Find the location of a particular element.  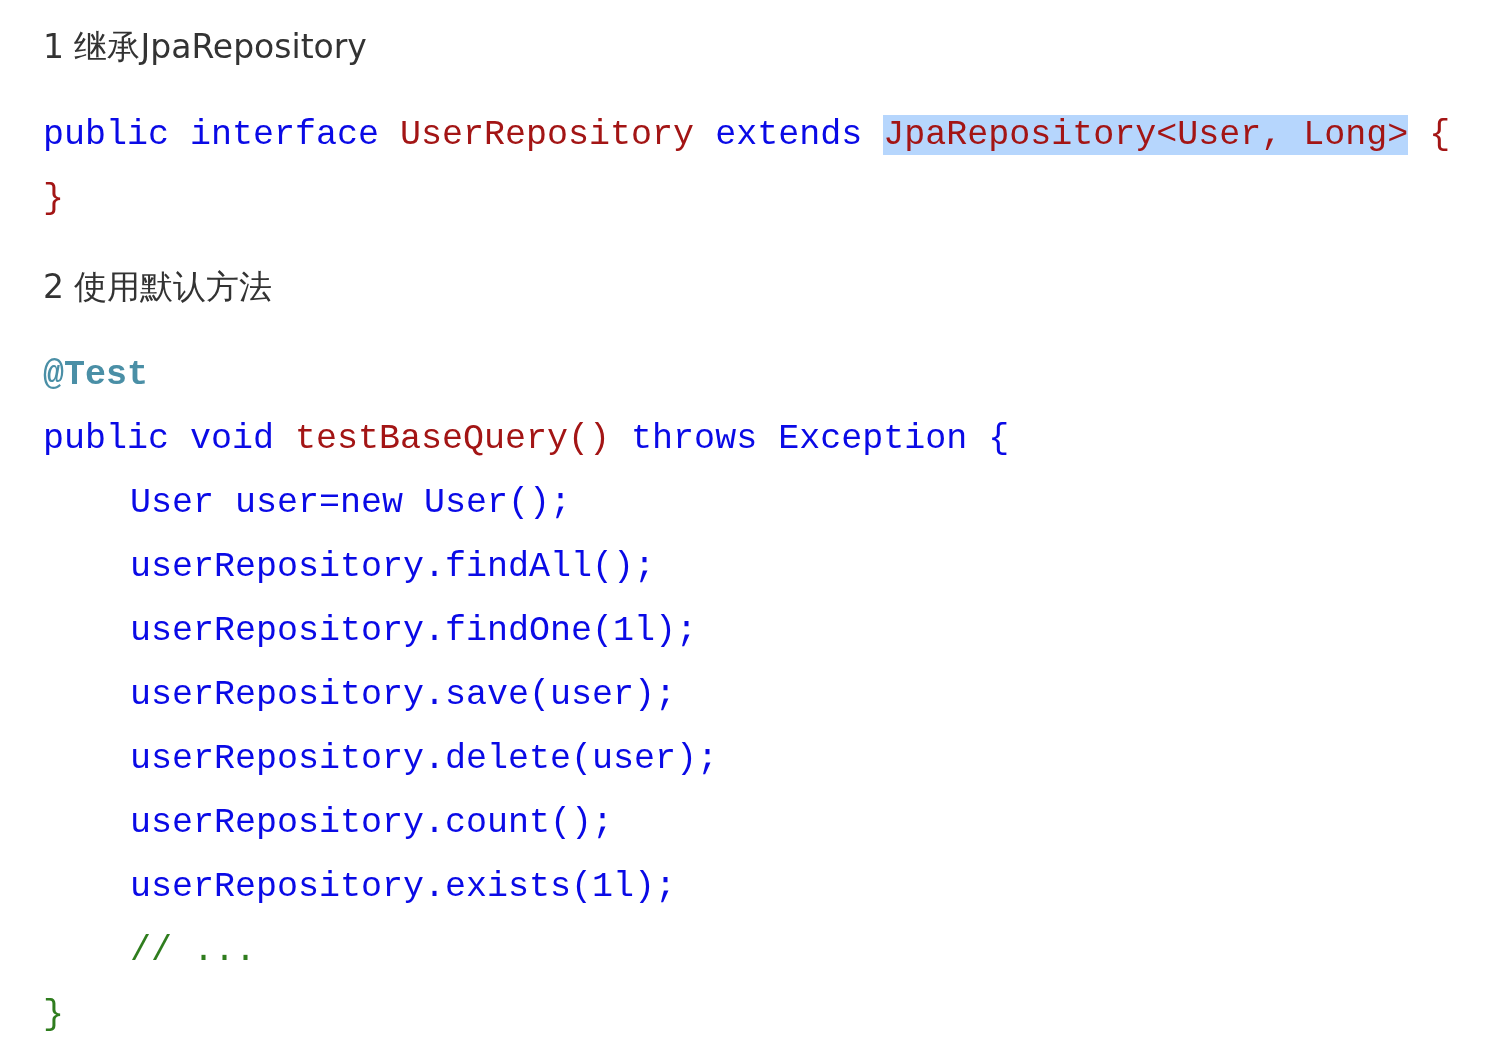

code-line: userRepository.findAll(); is located at coordinates (392, 567).